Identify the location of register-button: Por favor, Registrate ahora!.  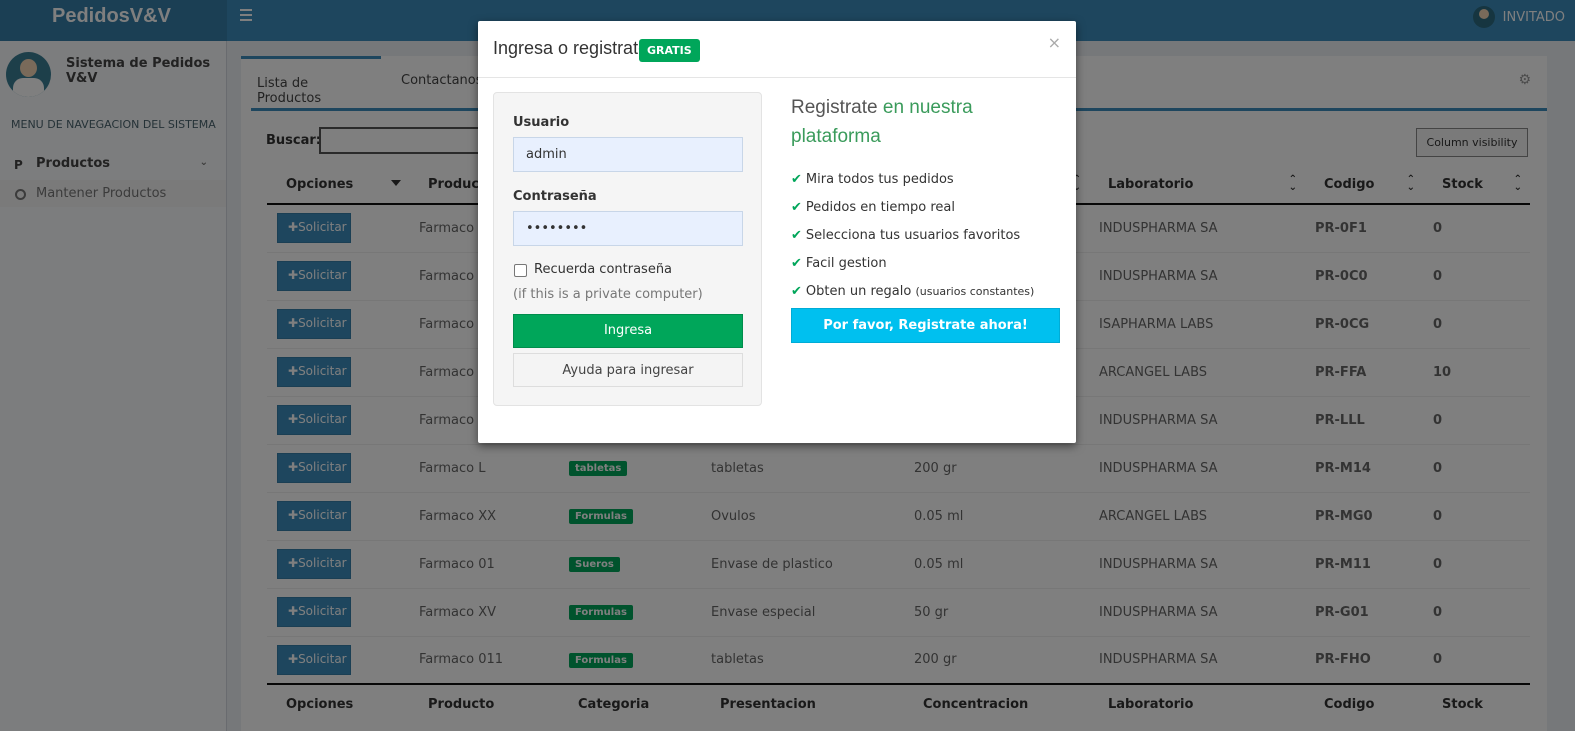
(925, 325).